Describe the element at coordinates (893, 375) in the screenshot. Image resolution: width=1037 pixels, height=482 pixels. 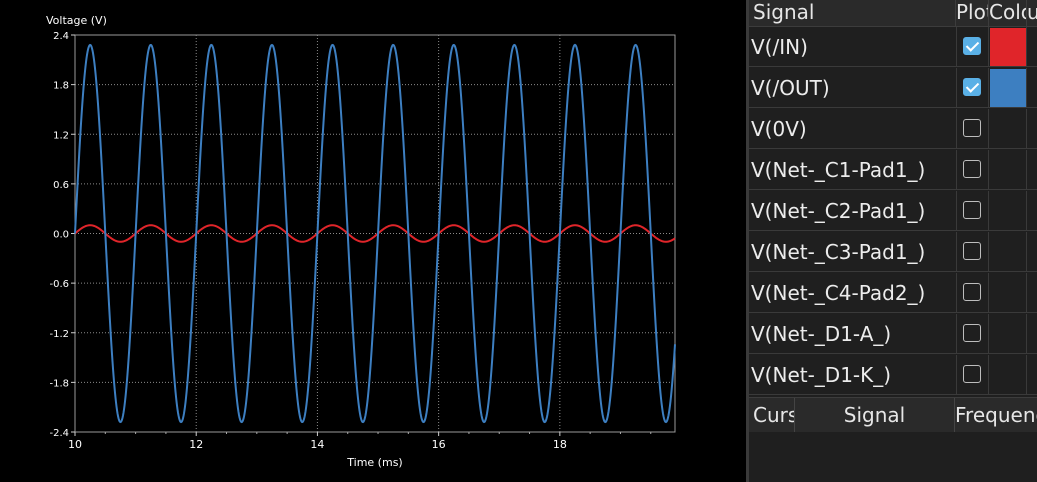
I see `signal-row: V(Net-_D1-K_)` at that location.